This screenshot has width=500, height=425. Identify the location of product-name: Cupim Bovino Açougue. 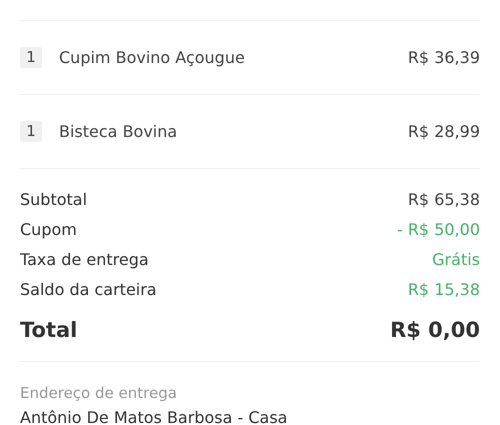
(152, 57).